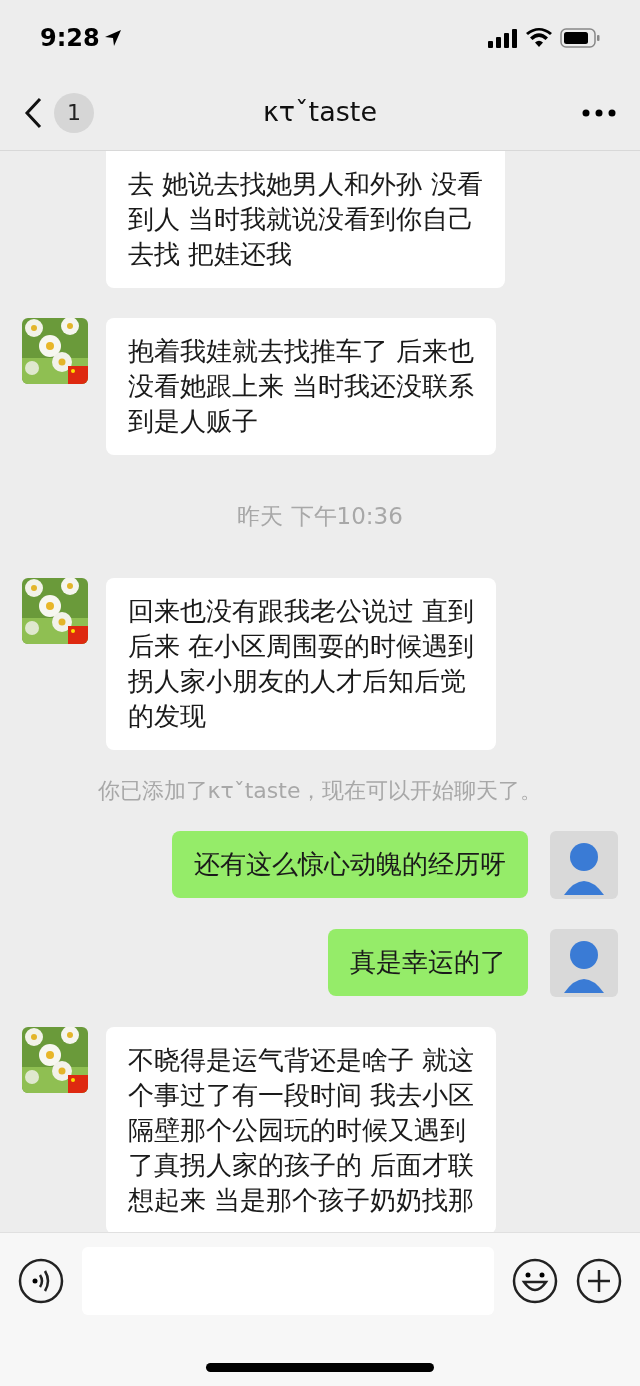 The height and width of the screenshot is (1386, 640). Describe the element at coordinates (320, 112) in the screenshot. I see `chat-title: κτˇtaste` at that location.